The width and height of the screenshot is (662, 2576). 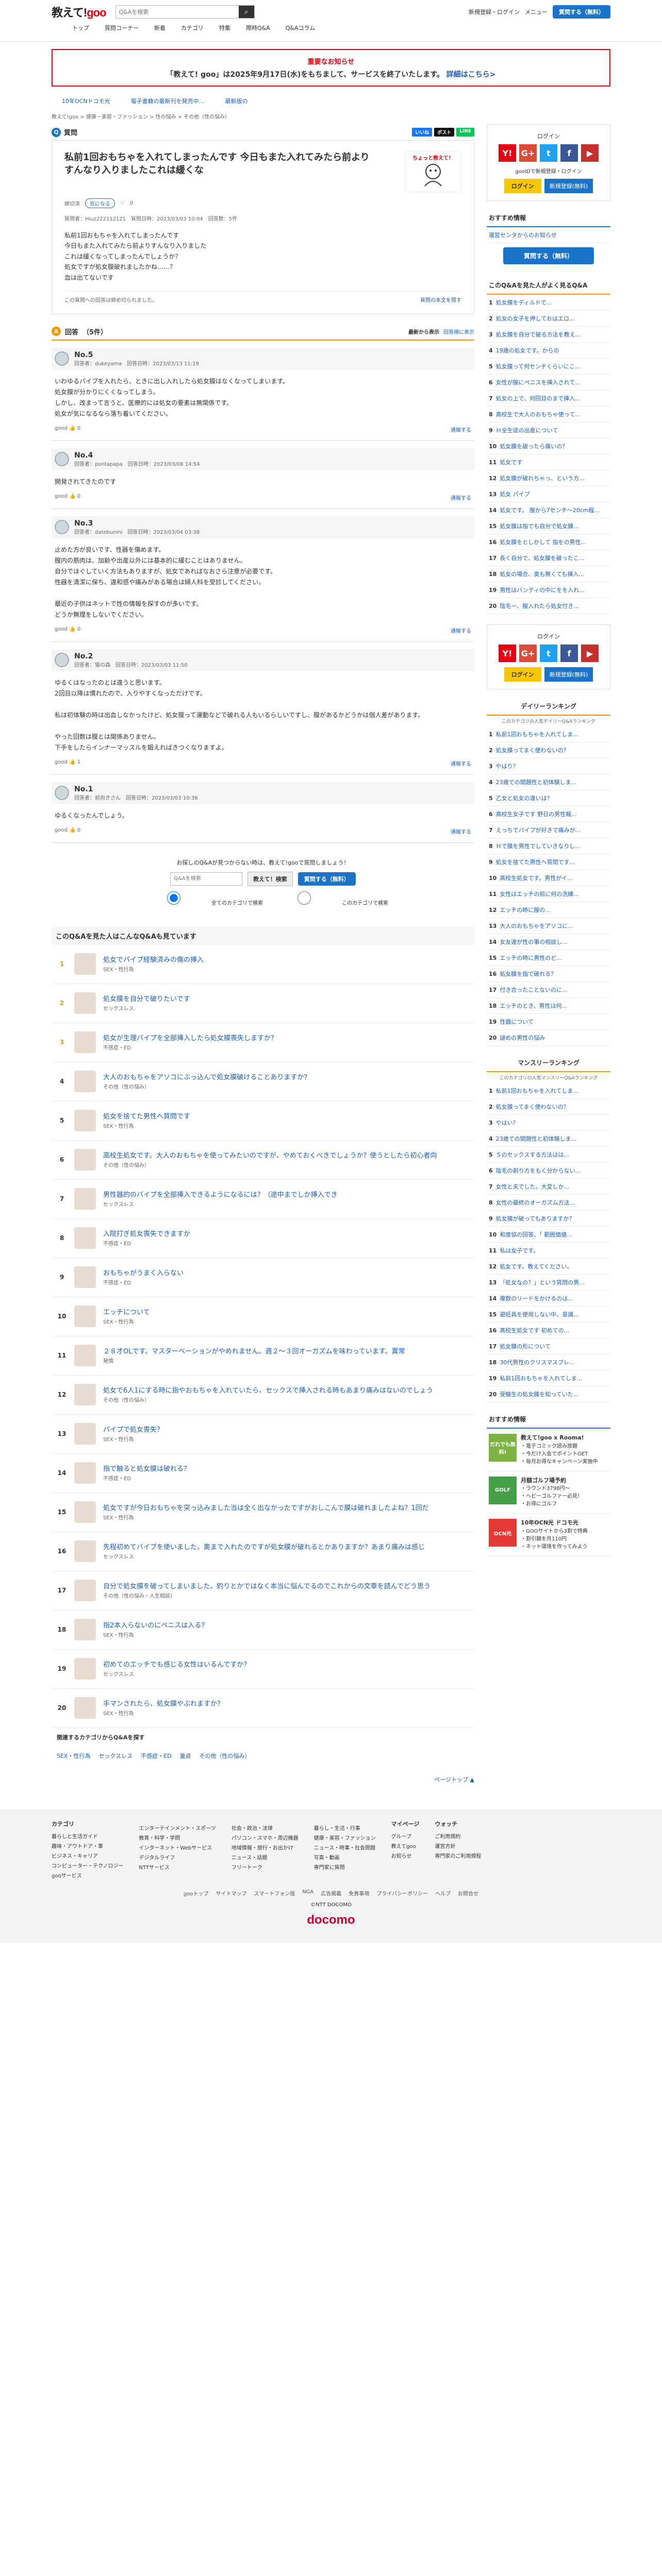 What do you see at coordinates (265, 1828) in the screenshot?
I see `footer-link: 社会・政治・法律` at bounding box center [265, 1828].